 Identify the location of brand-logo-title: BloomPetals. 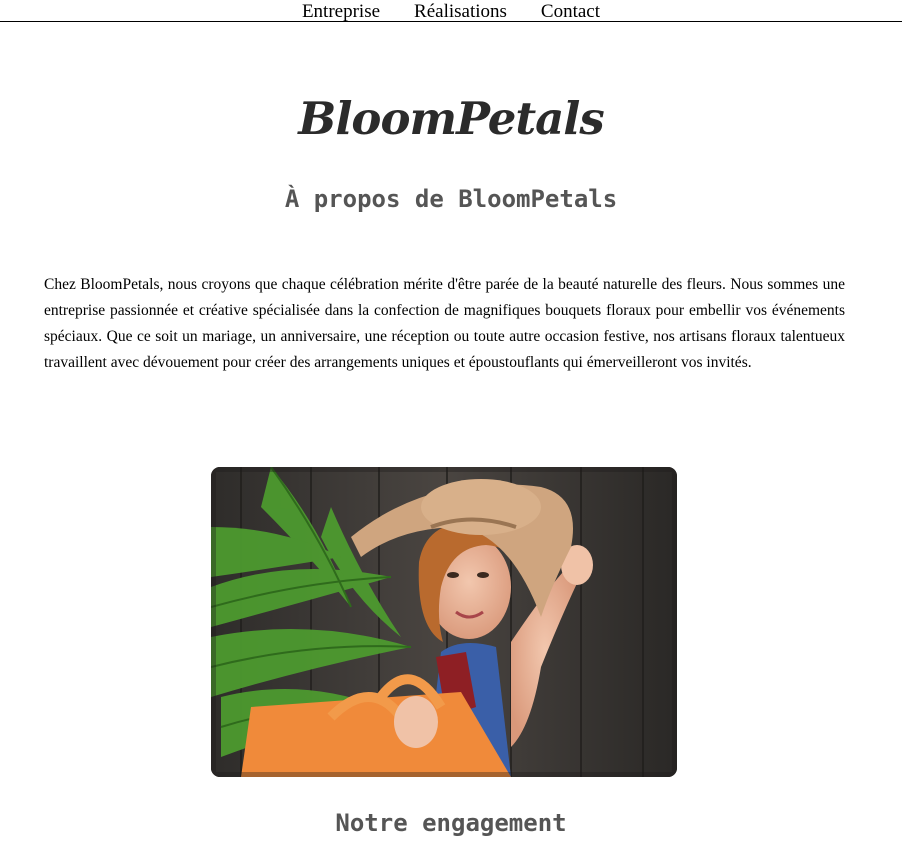
(451, 118).